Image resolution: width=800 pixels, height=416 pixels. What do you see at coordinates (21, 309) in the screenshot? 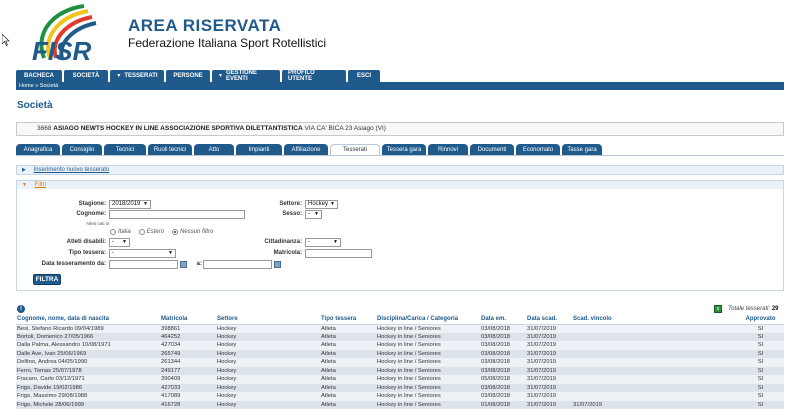
I see `info-icon: i` at bounding box center [21, 309].